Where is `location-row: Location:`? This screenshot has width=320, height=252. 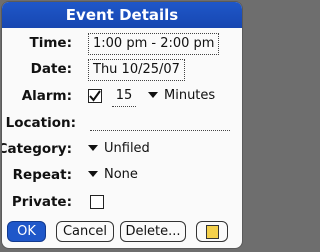
location-row: Location: is located at coordinates (122, 123).